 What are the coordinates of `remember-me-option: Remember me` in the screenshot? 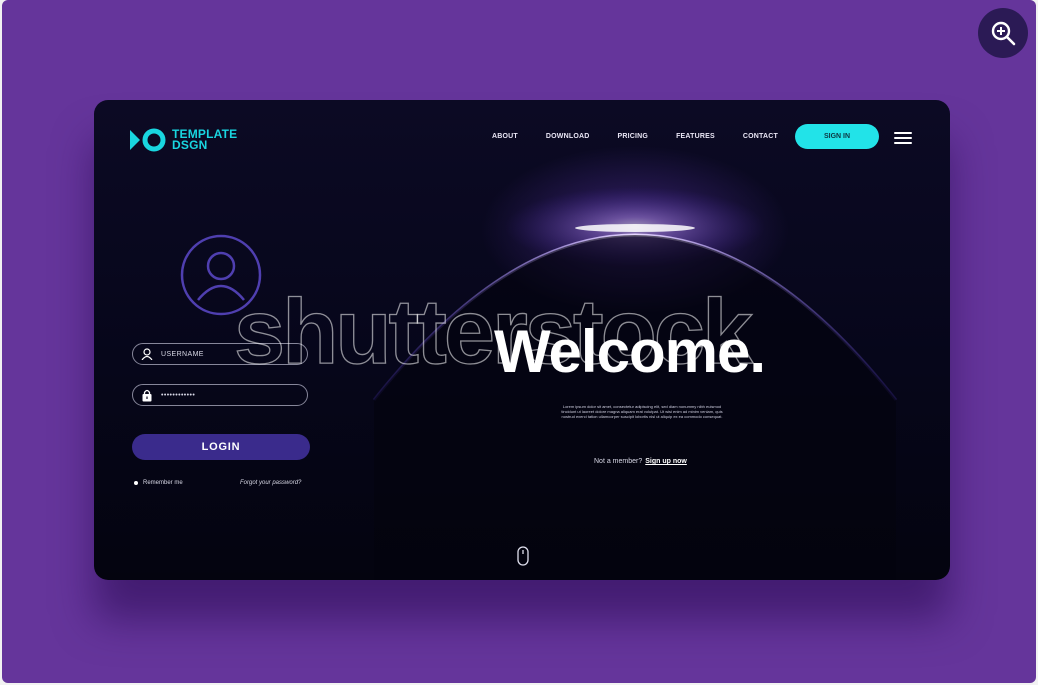 It's located at (158, 483).